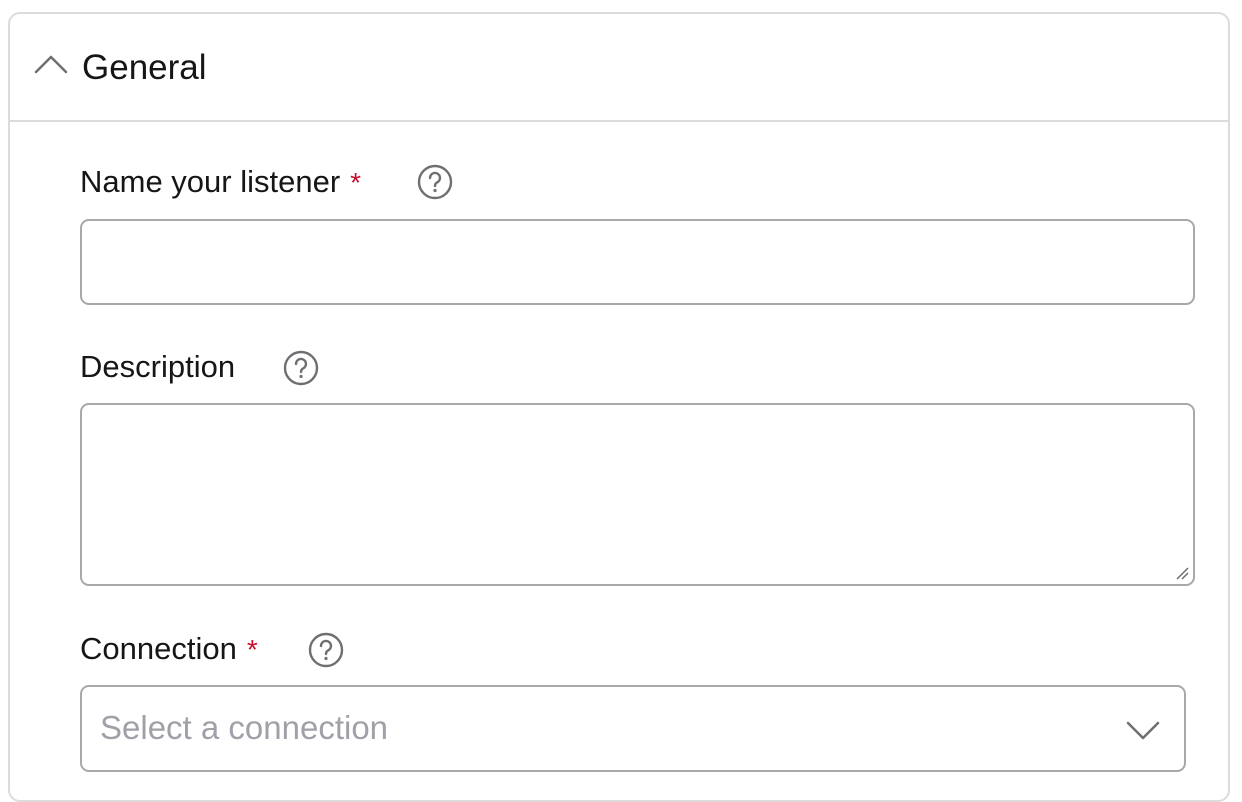 This screenshot has height=802, width=1242. What do you see at coordinates (158, 648) in the screenshot?
I see `connection-label-text: Connection` at bounding box center [158, 648].